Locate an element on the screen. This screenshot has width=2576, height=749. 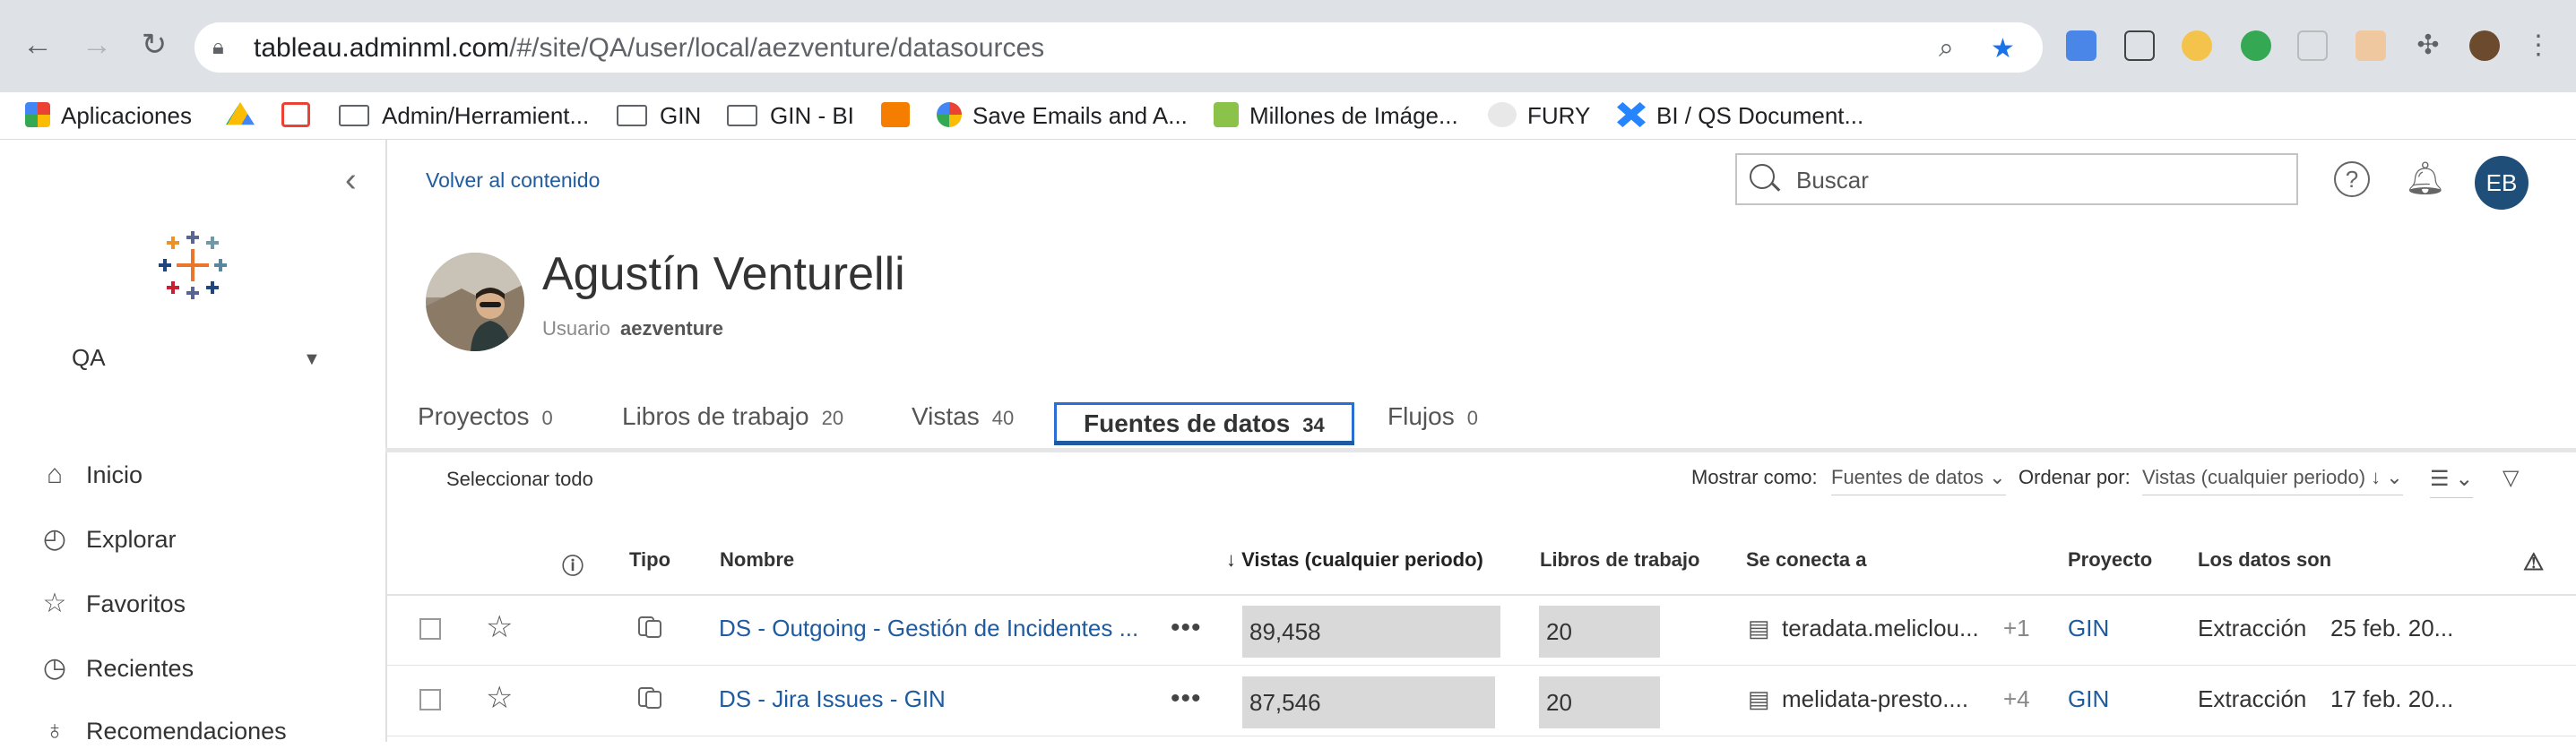
extension-face-icon is located at coordinates (2371, 45).